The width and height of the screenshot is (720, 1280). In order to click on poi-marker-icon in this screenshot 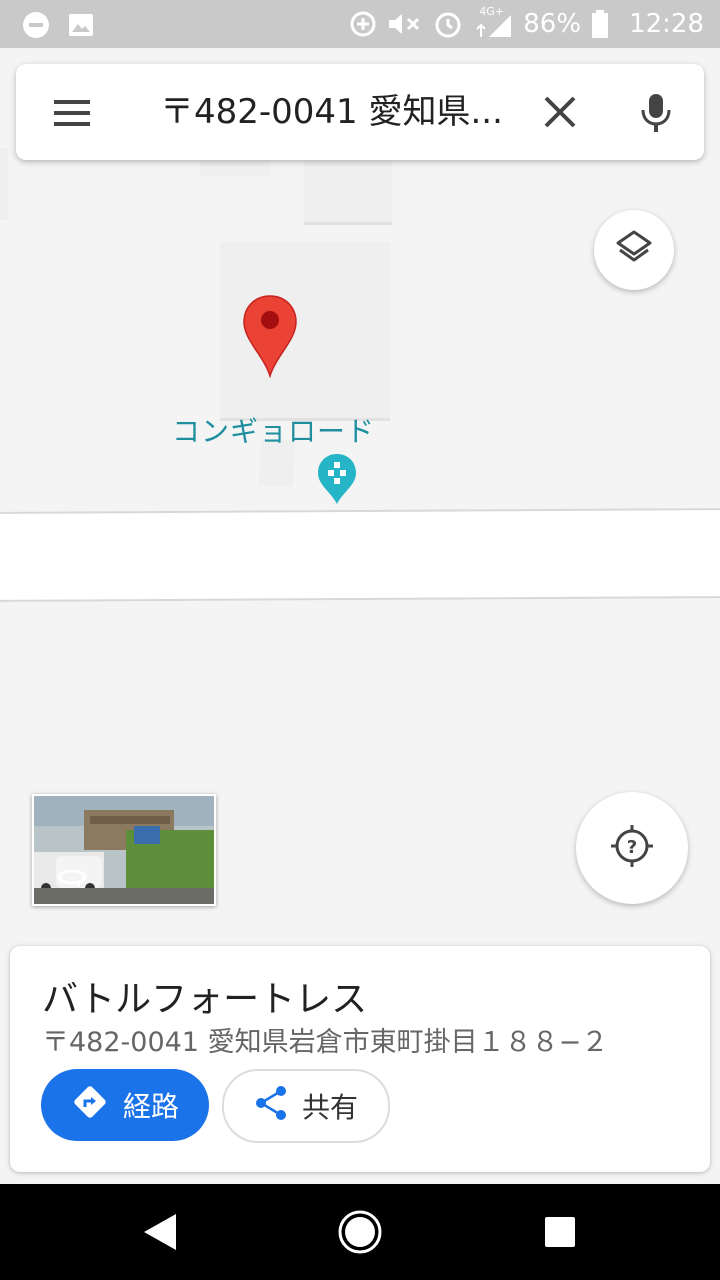, I will do `click(337, 481)`.